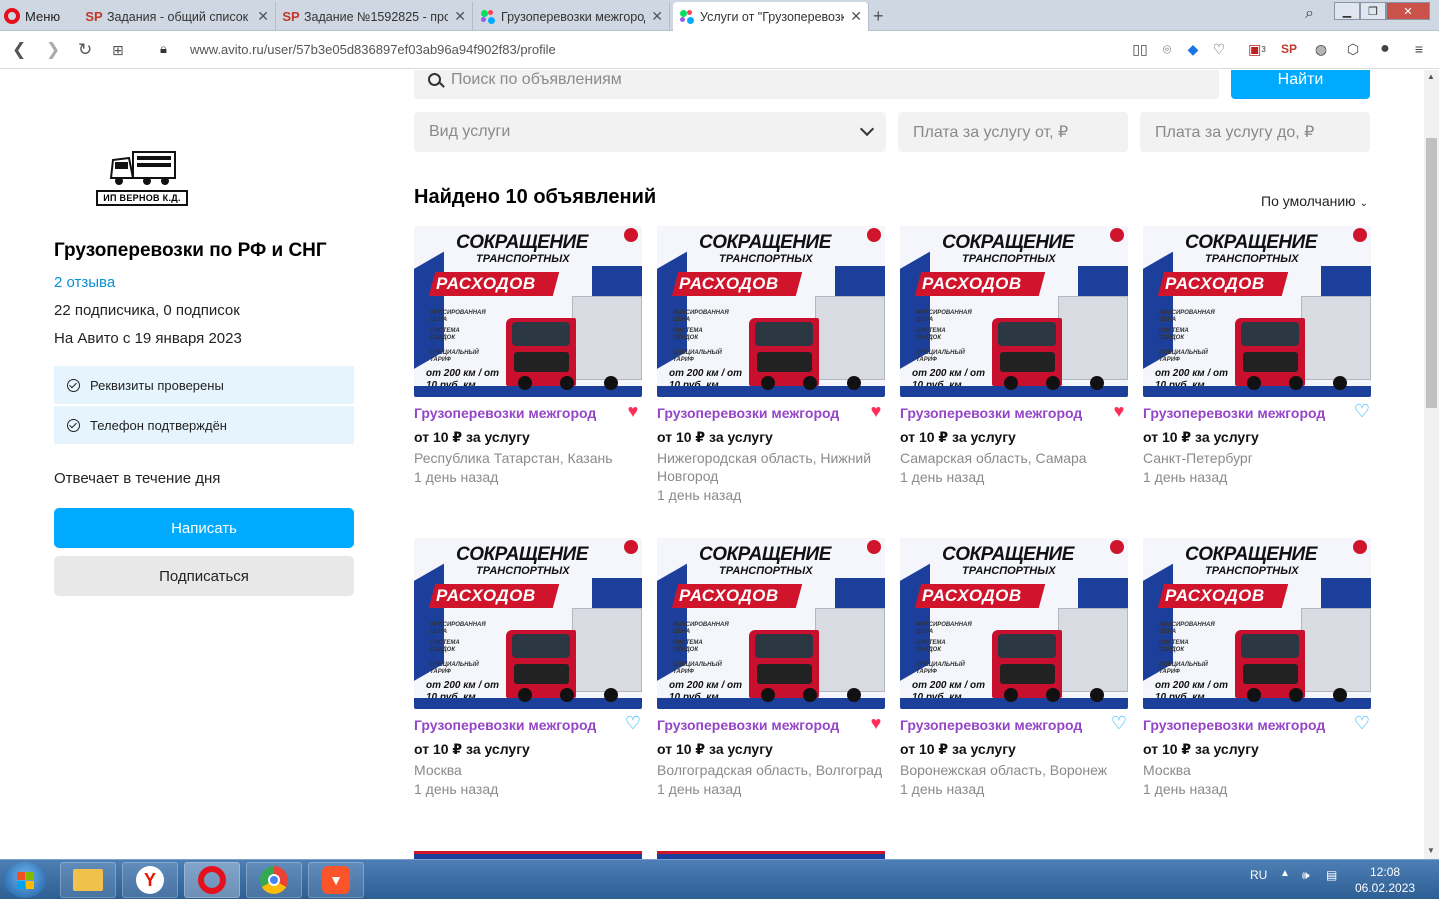  What do you see at coordinates (1201, 437) in the screenshot?
I see `listing-price: от 10 ₽ за услугу` at bounding box center [1201, 437].